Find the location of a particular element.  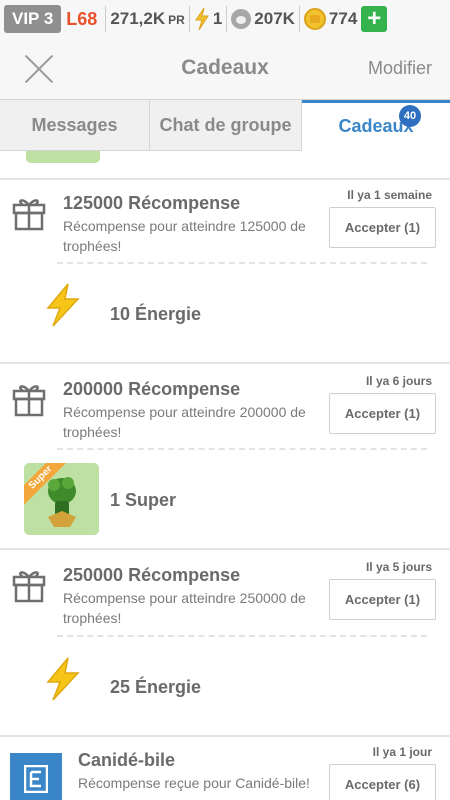

add-currency-button: + is located at coordinates (374, 19).